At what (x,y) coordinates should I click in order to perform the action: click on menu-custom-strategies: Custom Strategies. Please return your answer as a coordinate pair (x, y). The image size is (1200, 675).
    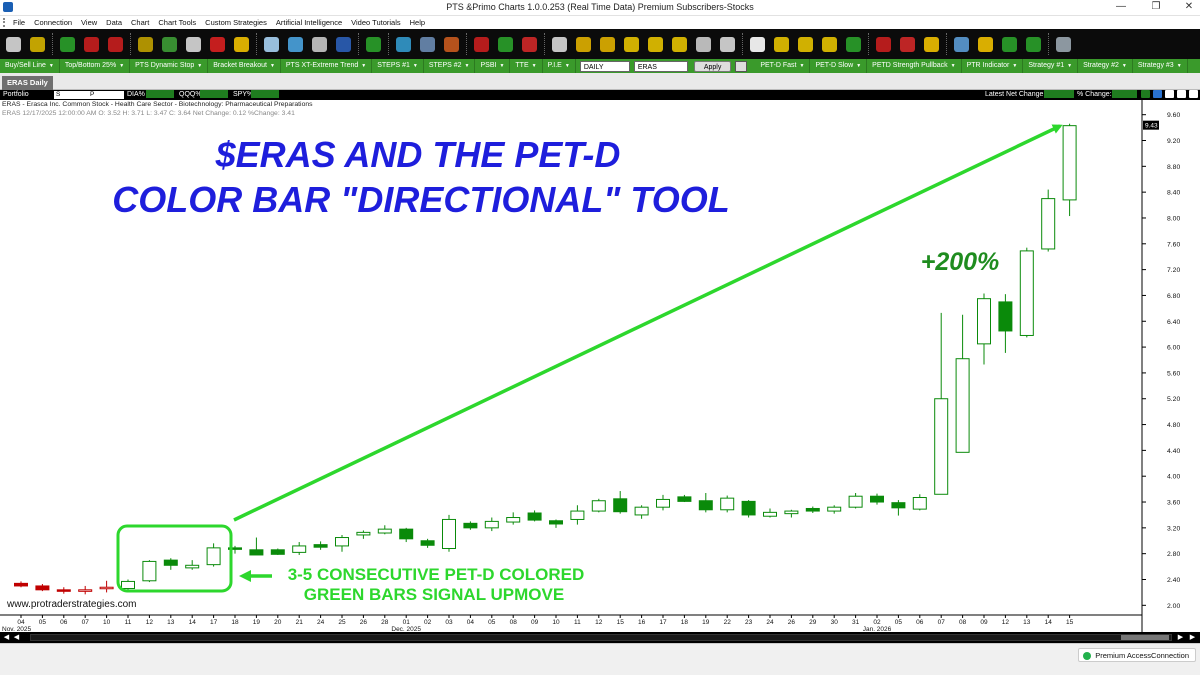
    Looking at the image, I should click on (236, 22).